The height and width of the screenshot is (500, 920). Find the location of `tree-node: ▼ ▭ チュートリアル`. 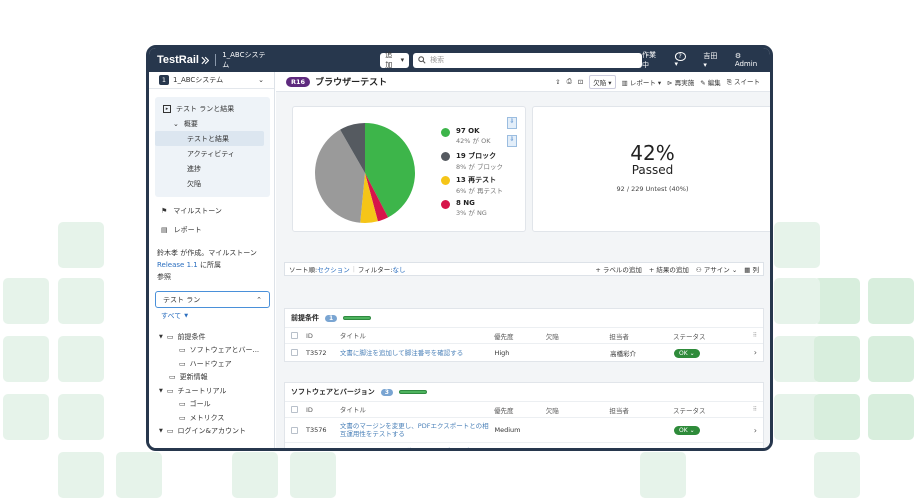

tree-node: ▼ ▭ チュートリアル is located at coordinates (211, 391).